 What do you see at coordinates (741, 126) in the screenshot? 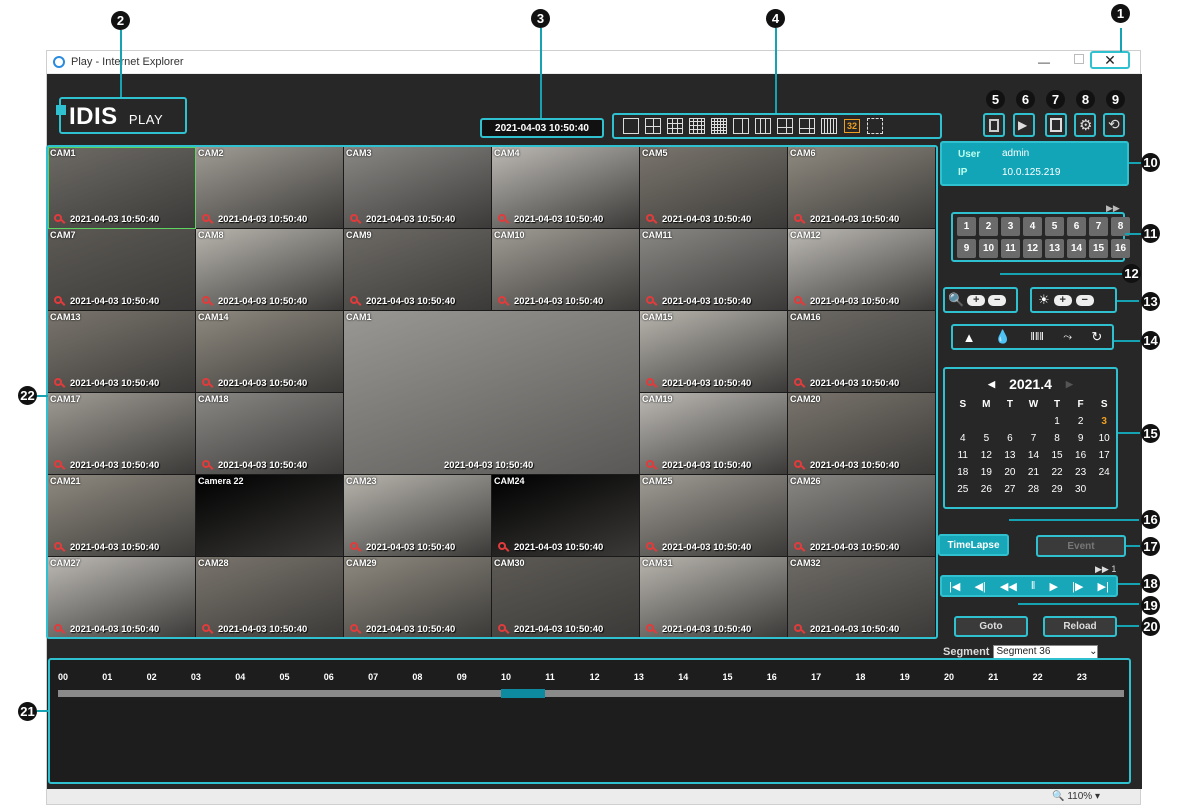
I see `layout-1plus5-icon` at bounding box center [741, 126].